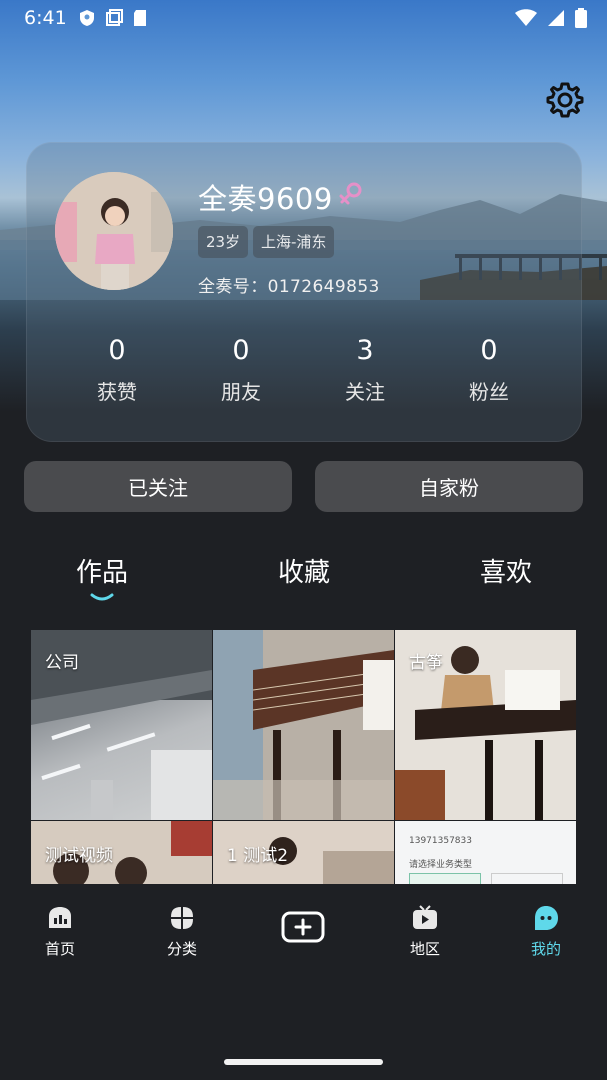 The width and height of the screenshot is (607, 1080). Describe the element at coordinates (440, 853) in the screenshot. I see `form-screenshot-text: 13971357833 请选择业务类型` at that location.